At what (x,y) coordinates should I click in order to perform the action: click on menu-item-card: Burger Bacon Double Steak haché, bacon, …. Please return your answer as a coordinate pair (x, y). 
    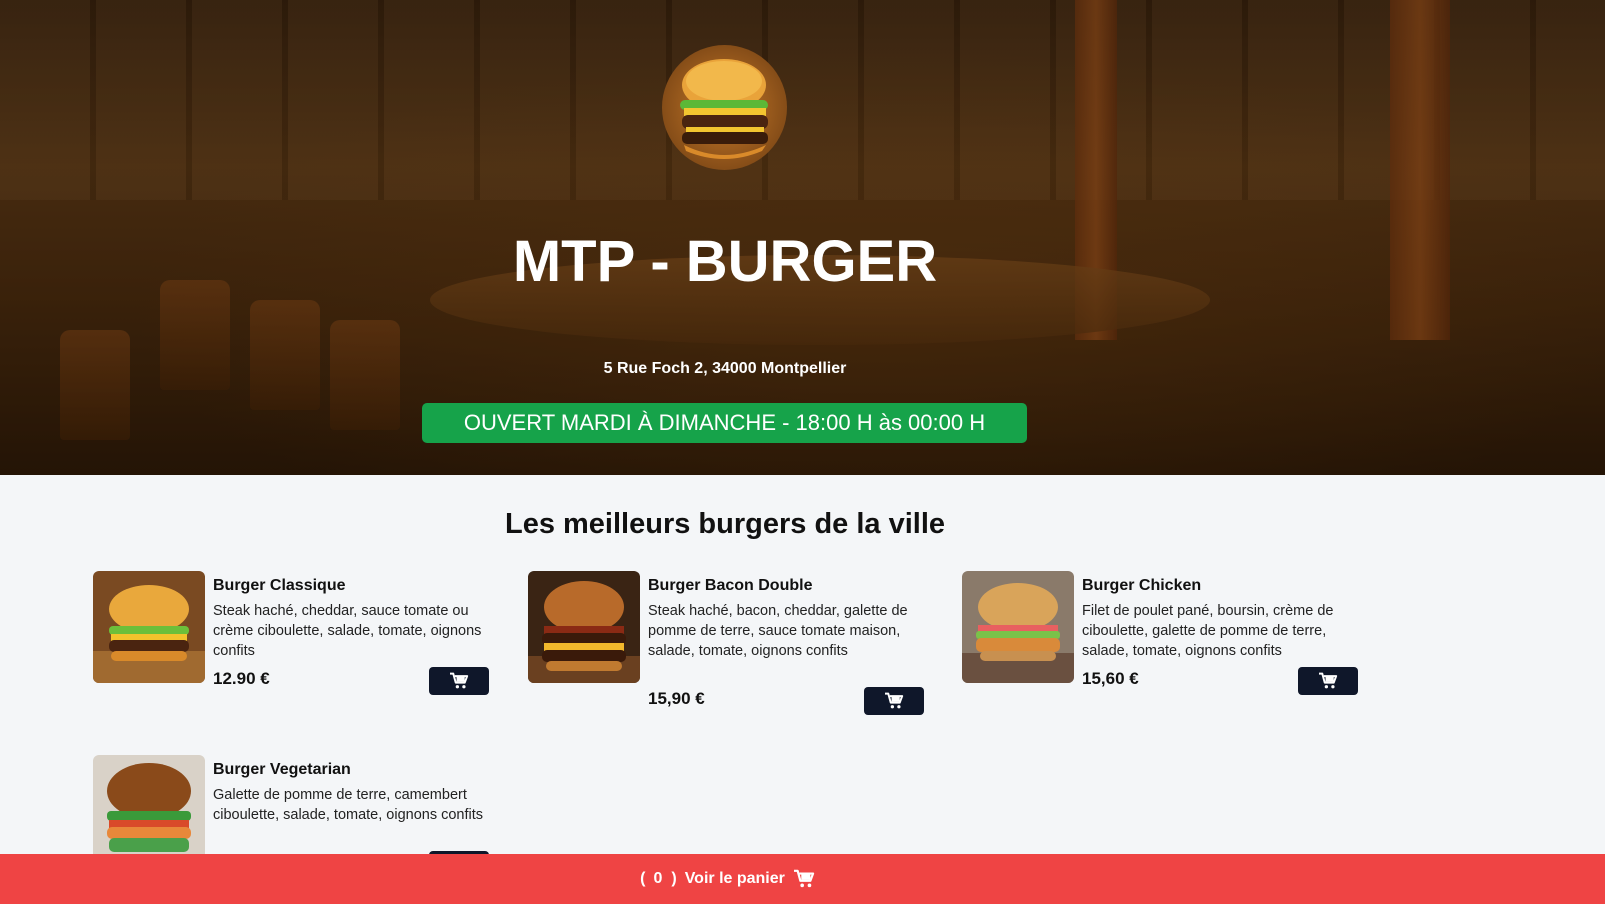
    Looking at the image, I should click on (728, 646).